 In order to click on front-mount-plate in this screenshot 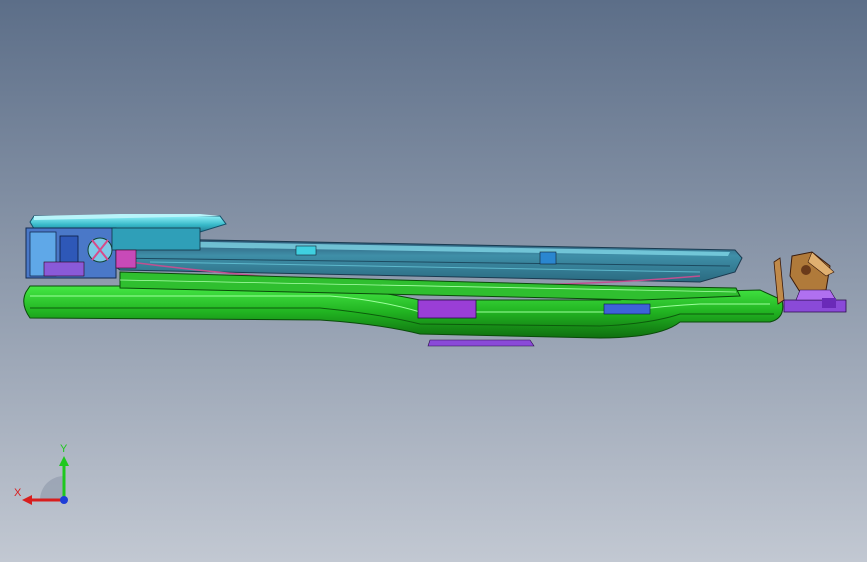, I will do `click(815, 301)`.